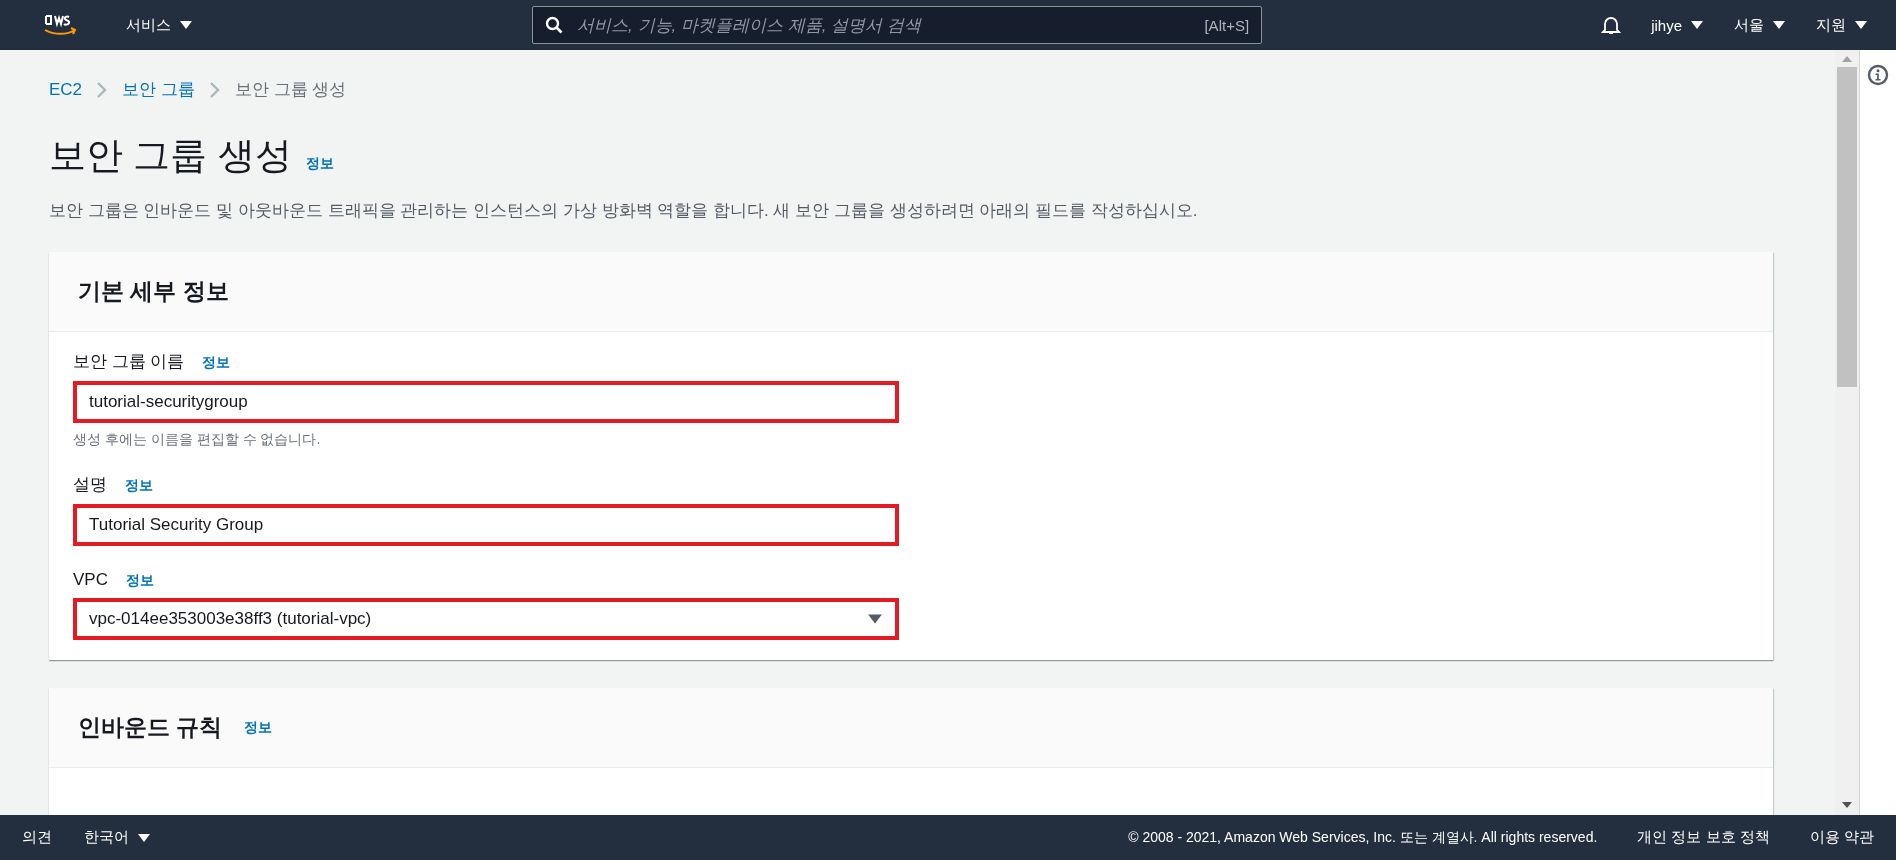 This screenshot has width=1896, height=860. Describe the element at coordinates (1847, 227) in the screenshot. I see `scrollbar-thumb` at that location.